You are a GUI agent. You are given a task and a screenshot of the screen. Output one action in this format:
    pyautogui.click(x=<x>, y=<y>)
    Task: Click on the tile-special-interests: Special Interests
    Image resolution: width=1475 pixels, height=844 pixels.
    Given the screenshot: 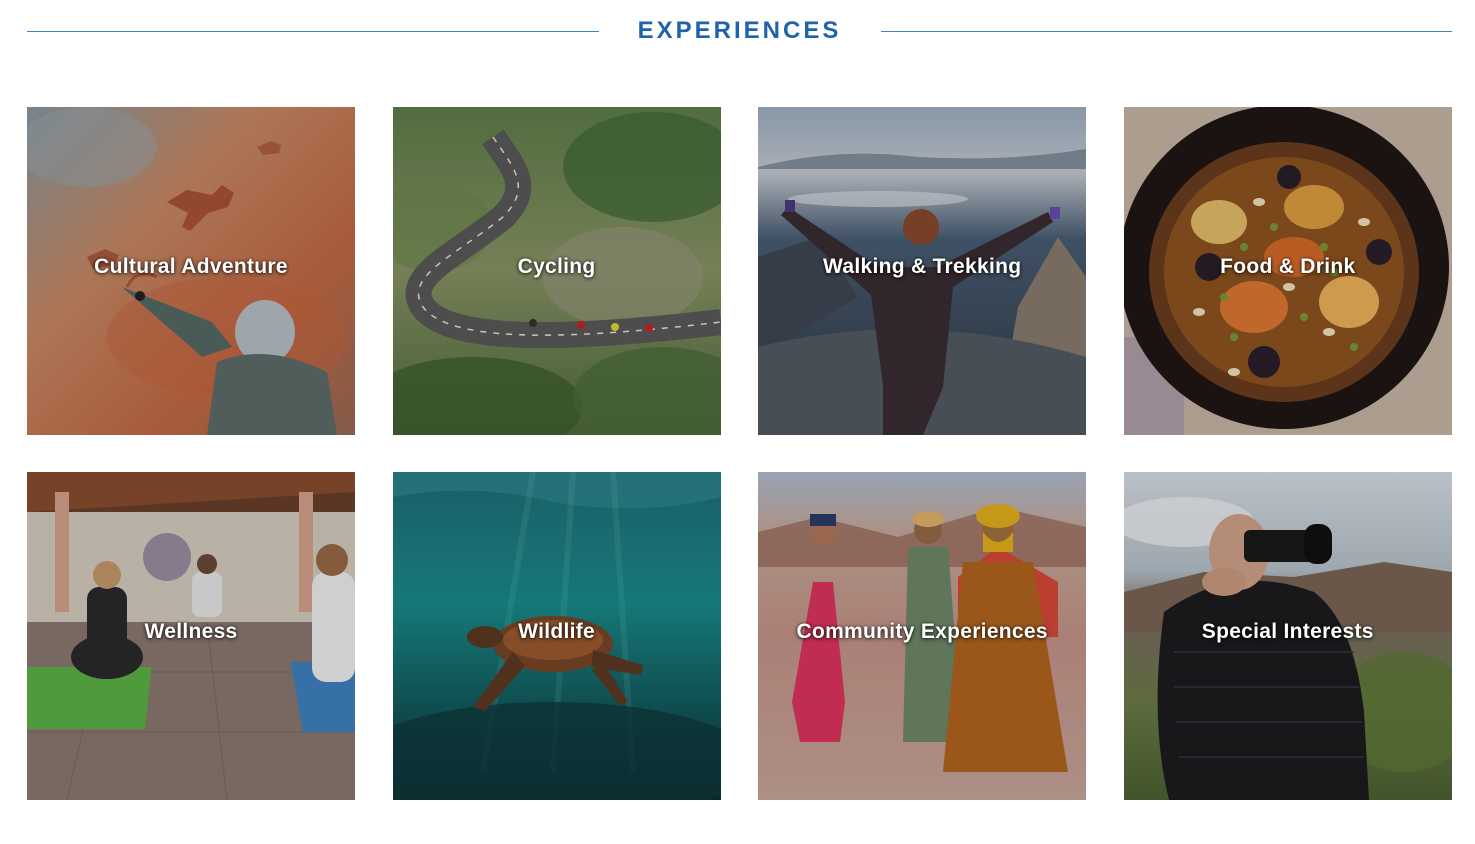 What is the action you would take?
    pyautogui.click(x=1287, y=636)
    